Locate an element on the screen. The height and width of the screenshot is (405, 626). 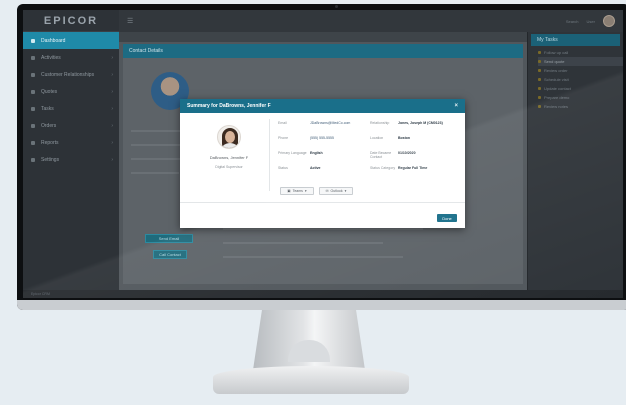
task-label: Prepare demo is located at coordinates (557, 97).